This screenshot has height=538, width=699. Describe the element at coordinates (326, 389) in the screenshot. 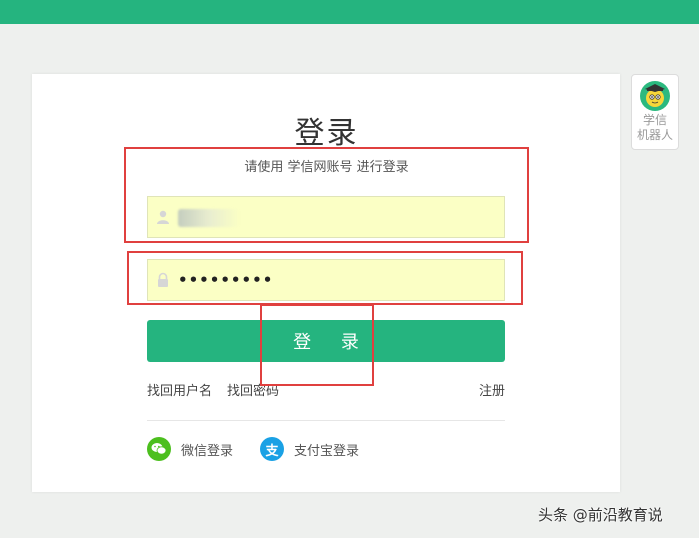

I see `account-links: 找回用户名 找回密码 注册` at that location.